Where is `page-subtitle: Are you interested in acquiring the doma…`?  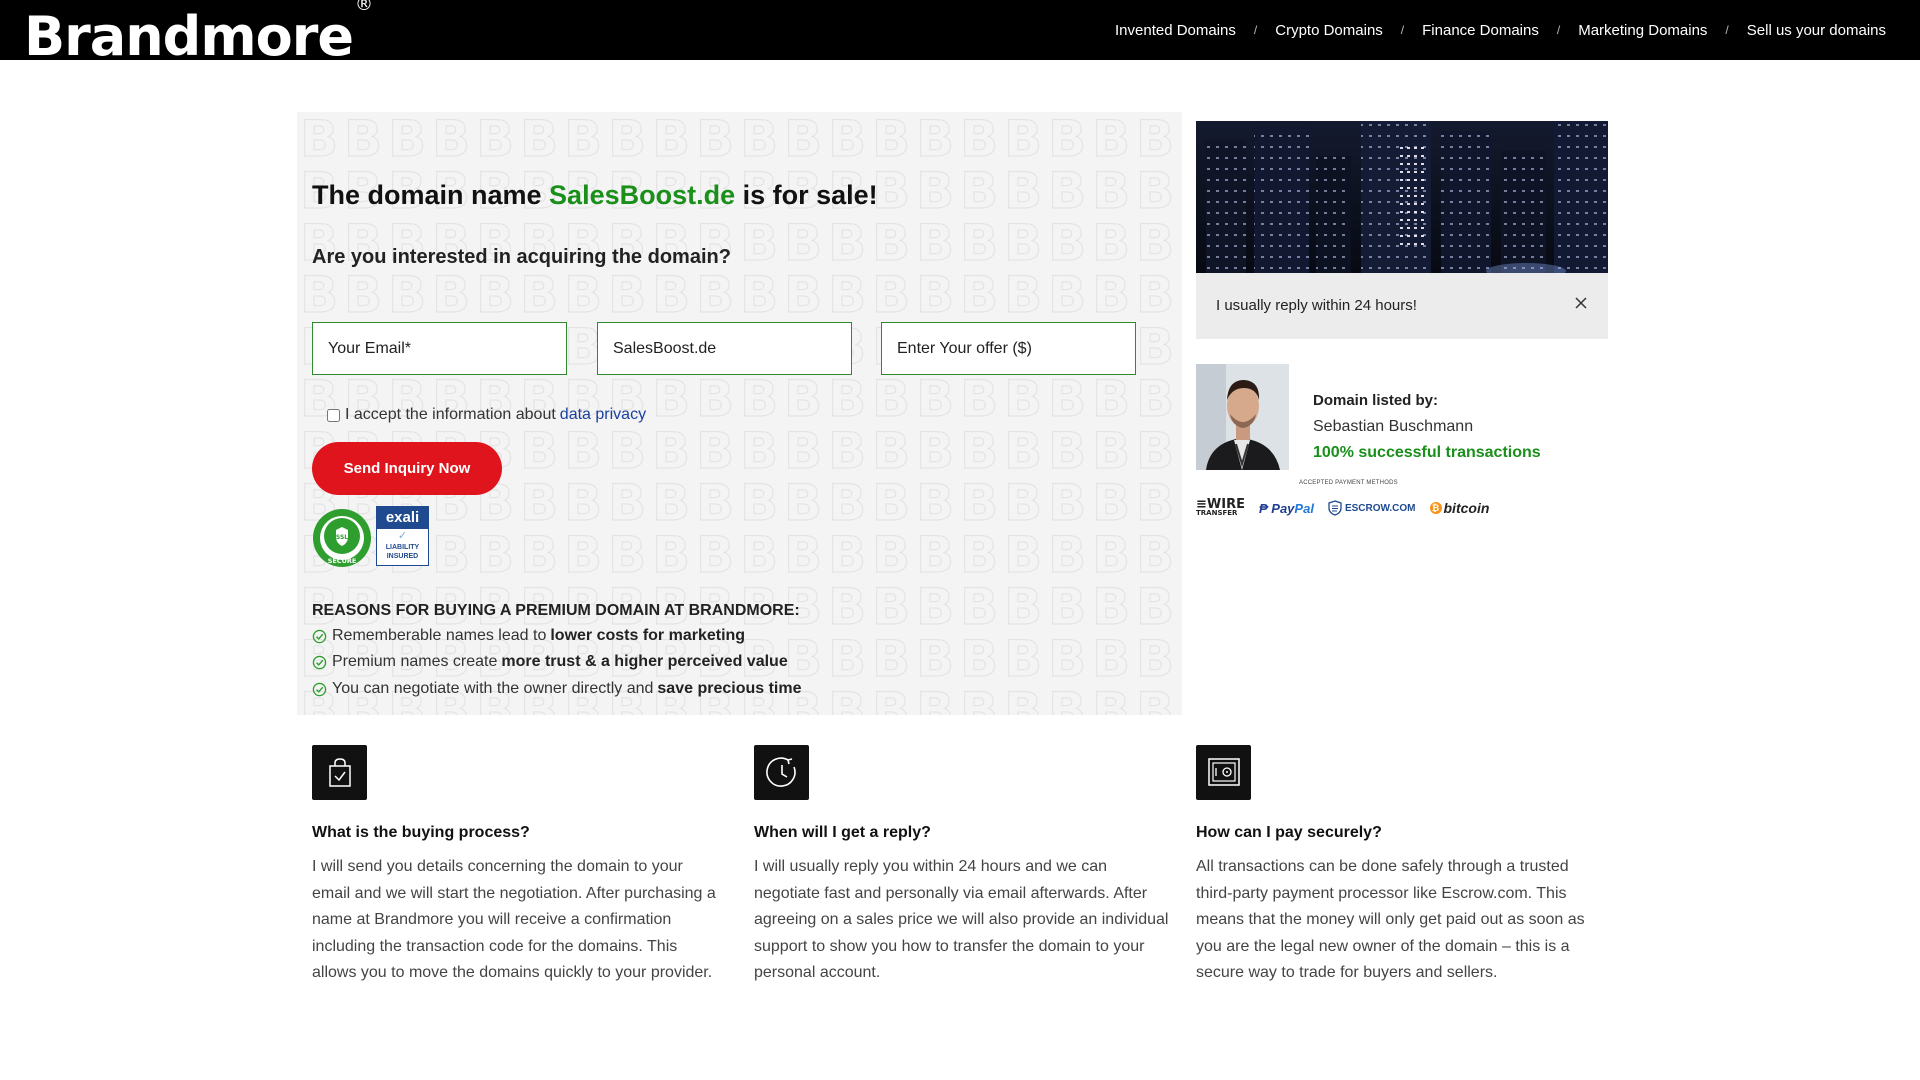
page-subtitle: Are you interested in acquiring the doma… is located at coordinates (521, 257).